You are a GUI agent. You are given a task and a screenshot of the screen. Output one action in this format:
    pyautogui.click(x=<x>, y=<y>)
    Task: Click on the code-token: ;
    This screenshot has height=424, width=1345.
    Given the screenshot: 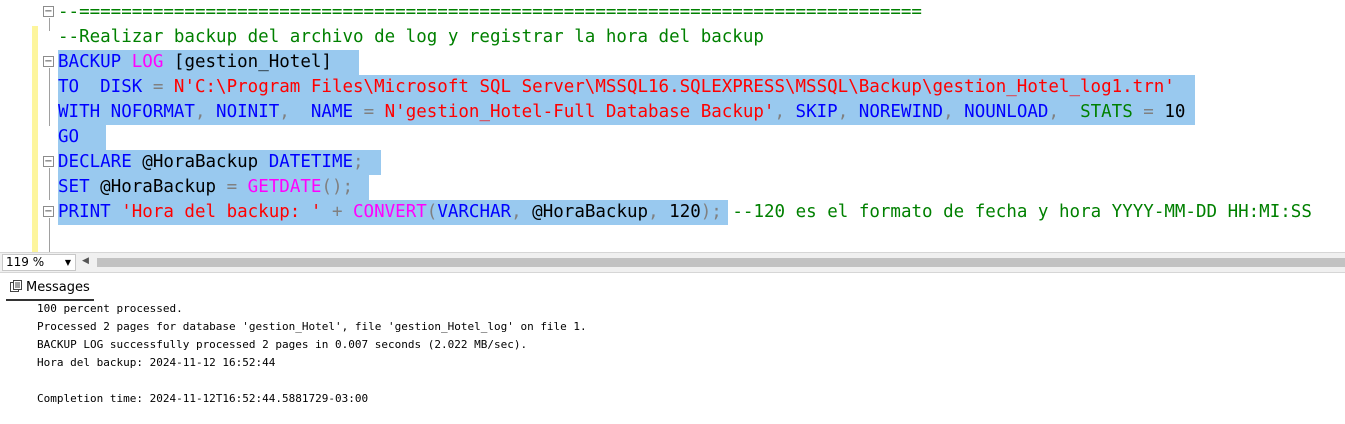 What is the action you would take?
    pyautogui.click(x=358, y=162)
    